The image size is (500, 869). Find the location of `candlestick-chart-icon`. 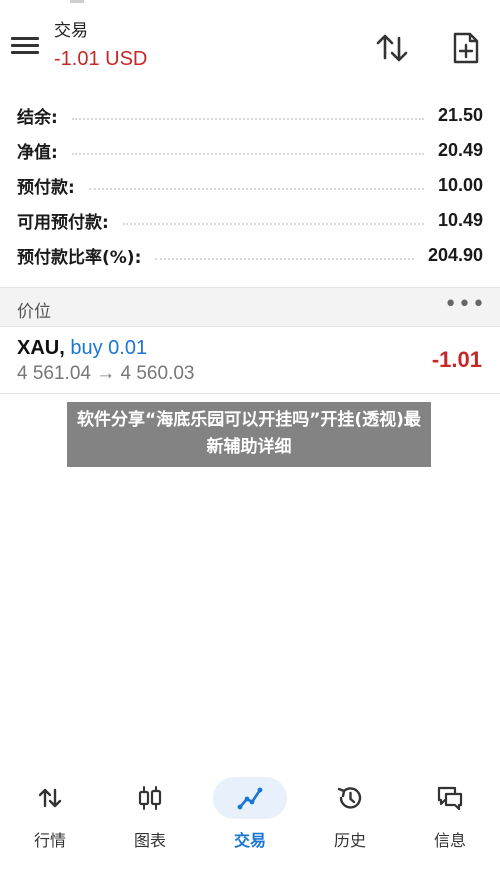

candlestick-chart-icon is located at coordinates (150, 798).